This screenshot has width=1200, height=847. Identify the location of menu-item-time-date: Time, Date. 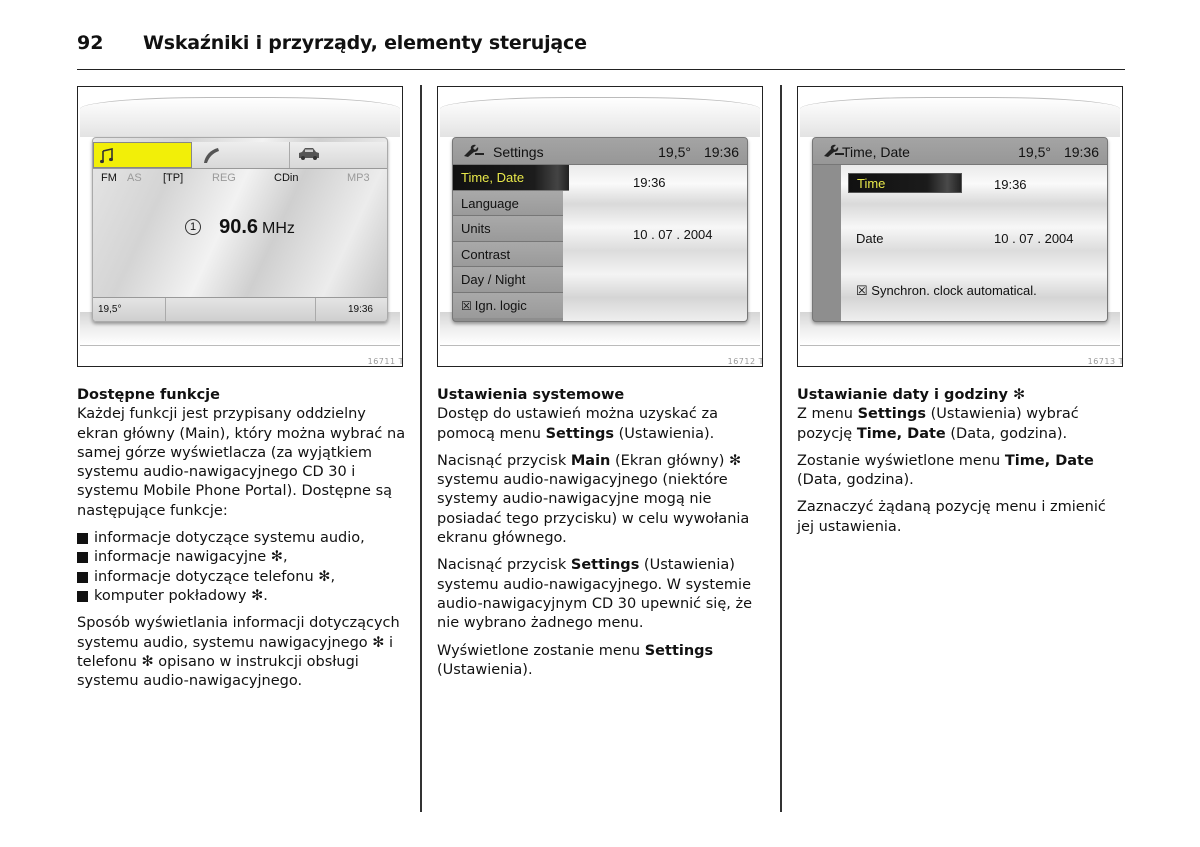
(511, 178).